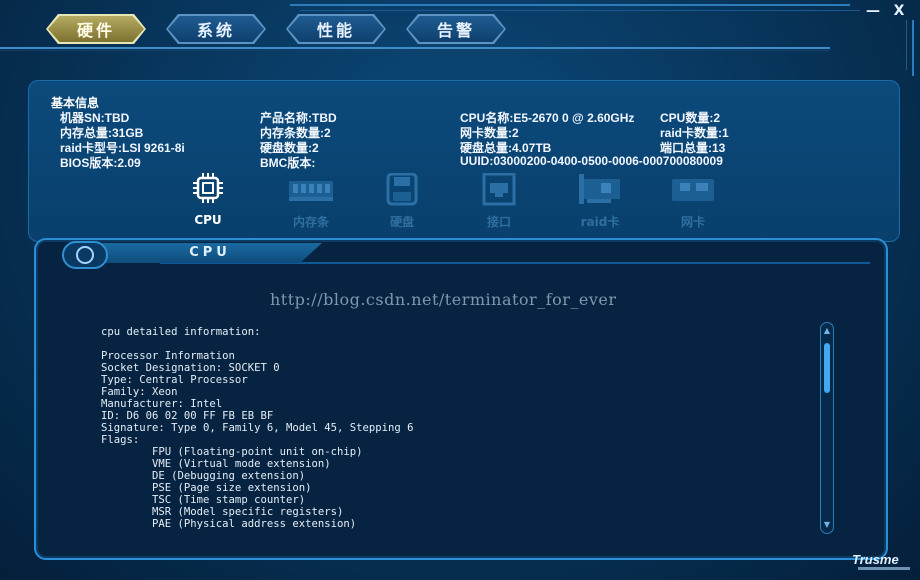  What do you see at coordinates (181, 332) in the screenshot?
I see `detail-line: cpu detailed information:` at bounding box center [181, 332].